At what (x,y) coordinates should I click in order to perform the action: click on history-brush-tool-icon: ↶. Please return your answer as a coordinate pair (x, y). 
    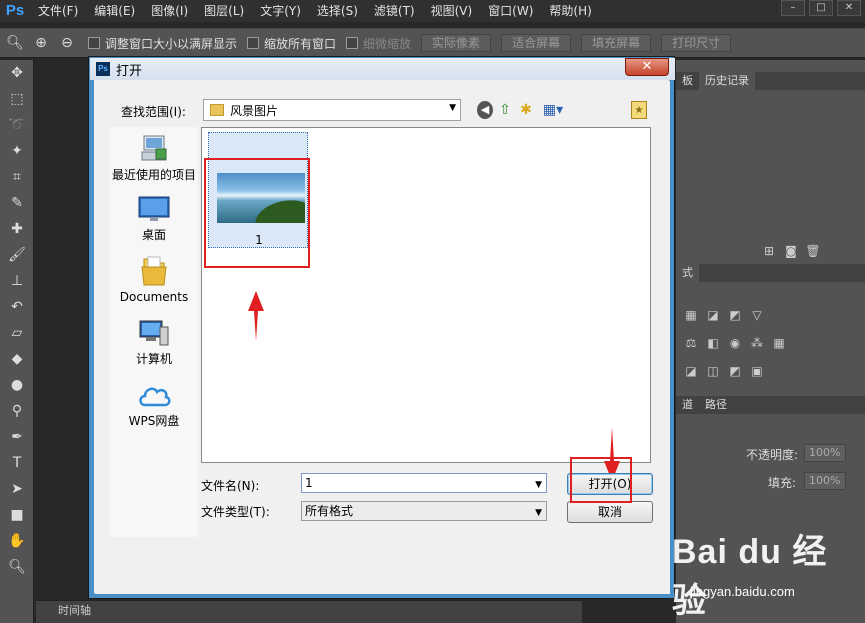
    Looking at the image, I should click on (17, 307).